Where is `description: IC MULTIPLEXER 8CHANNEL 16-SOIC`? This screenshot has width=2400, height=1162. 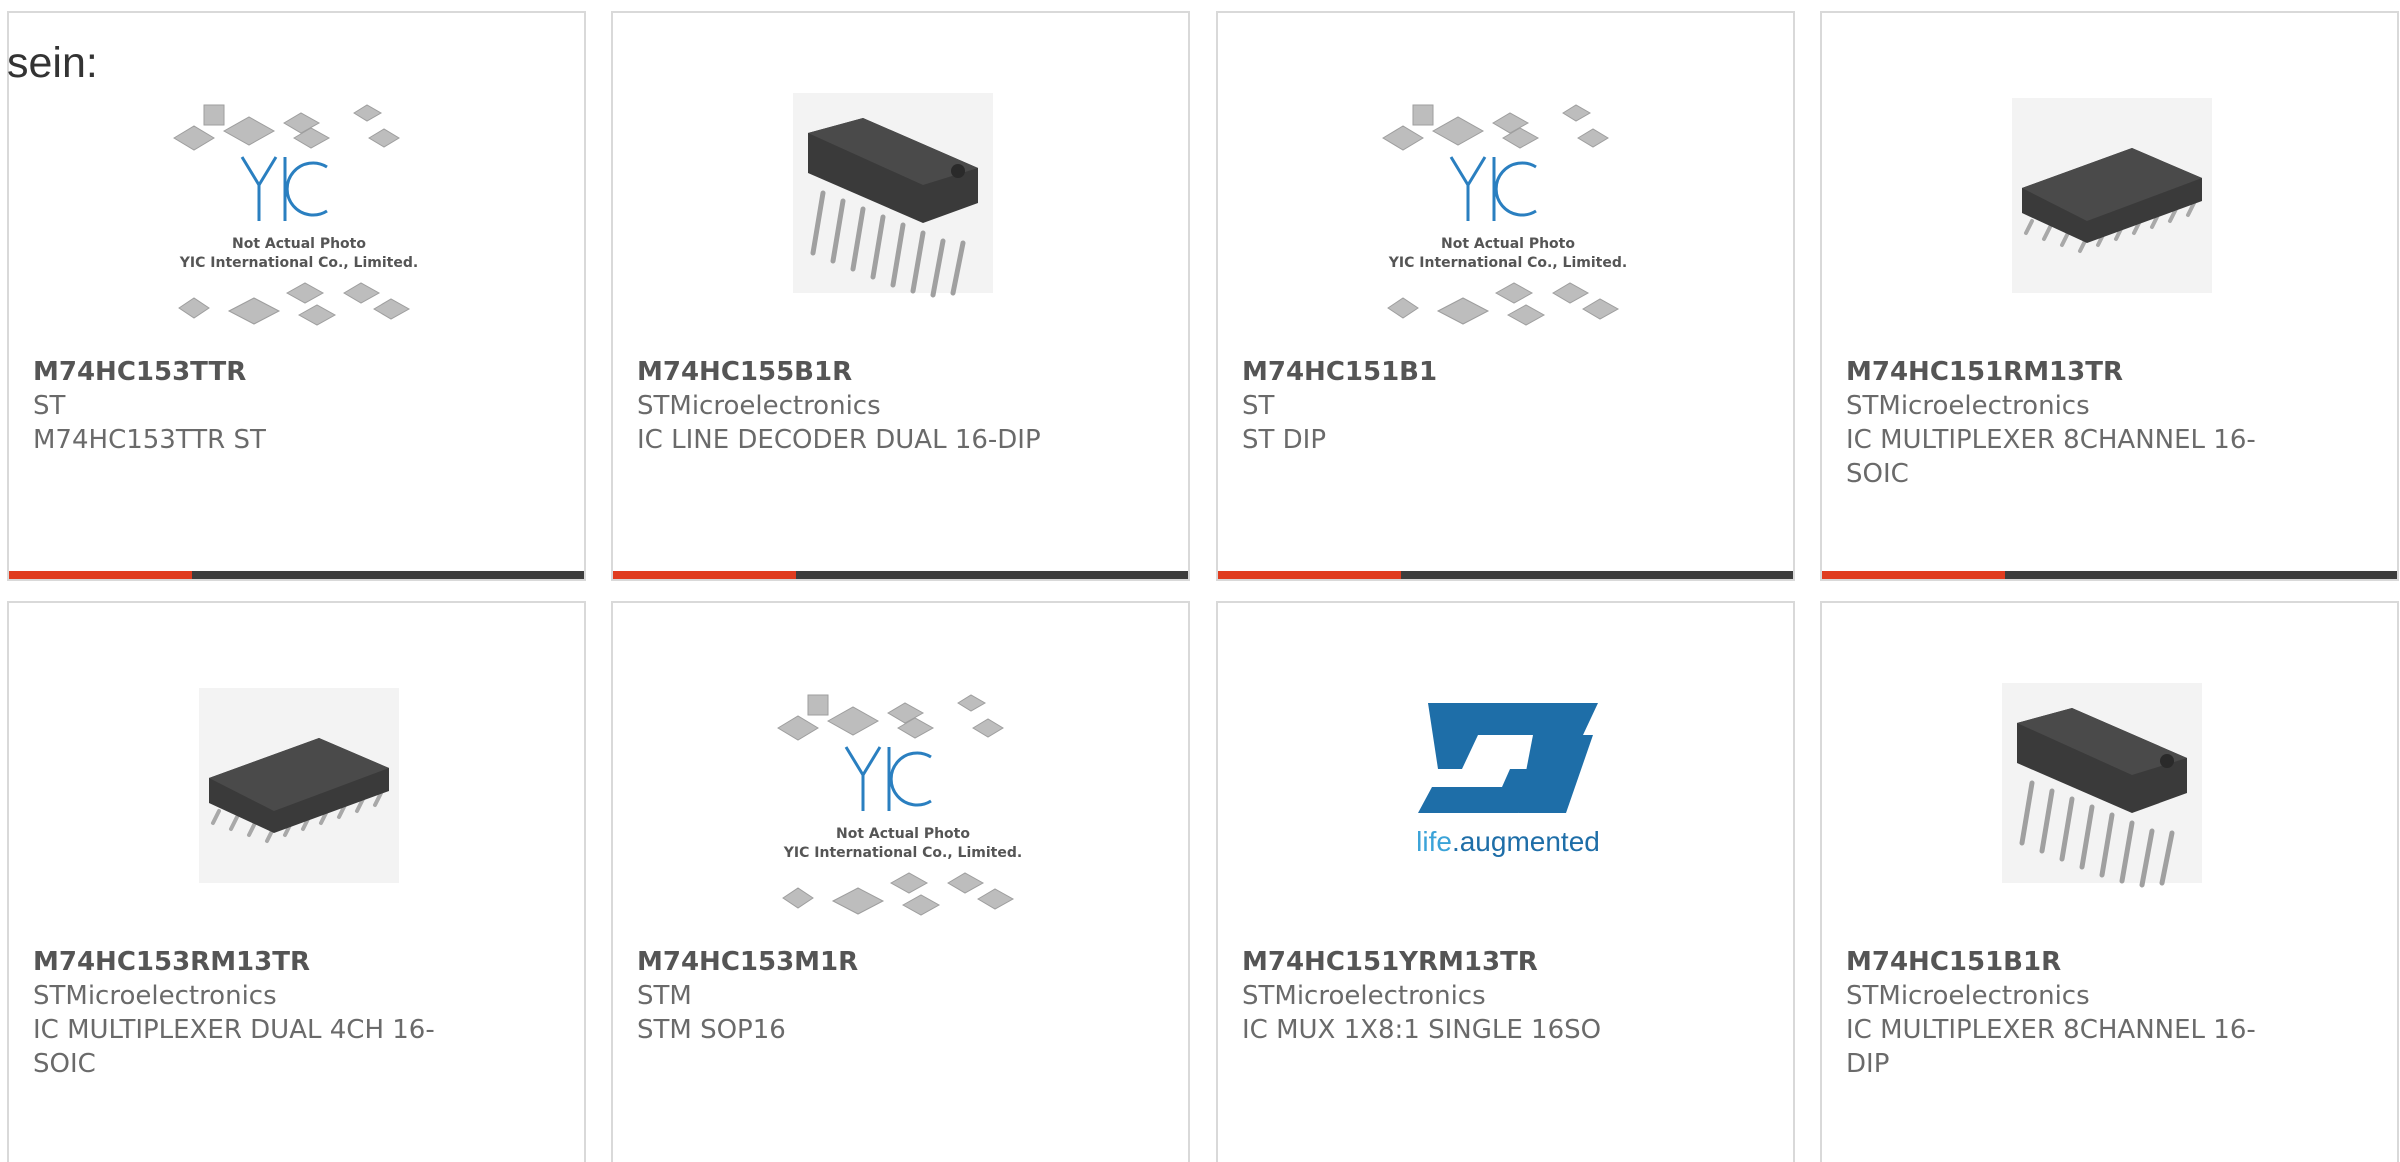
description: IC MULTIPLEXER 8CHANNEL 16-SOIC is located at coordinates (2051, 457).